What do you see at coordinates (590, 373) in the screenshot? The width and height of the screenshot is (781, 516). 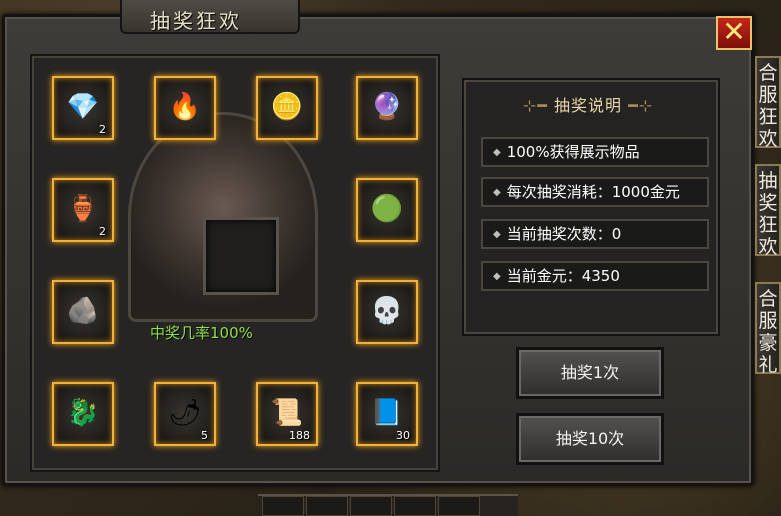 I see `draw-once-button: 抽奖1次` at bounding box center [590, 373].